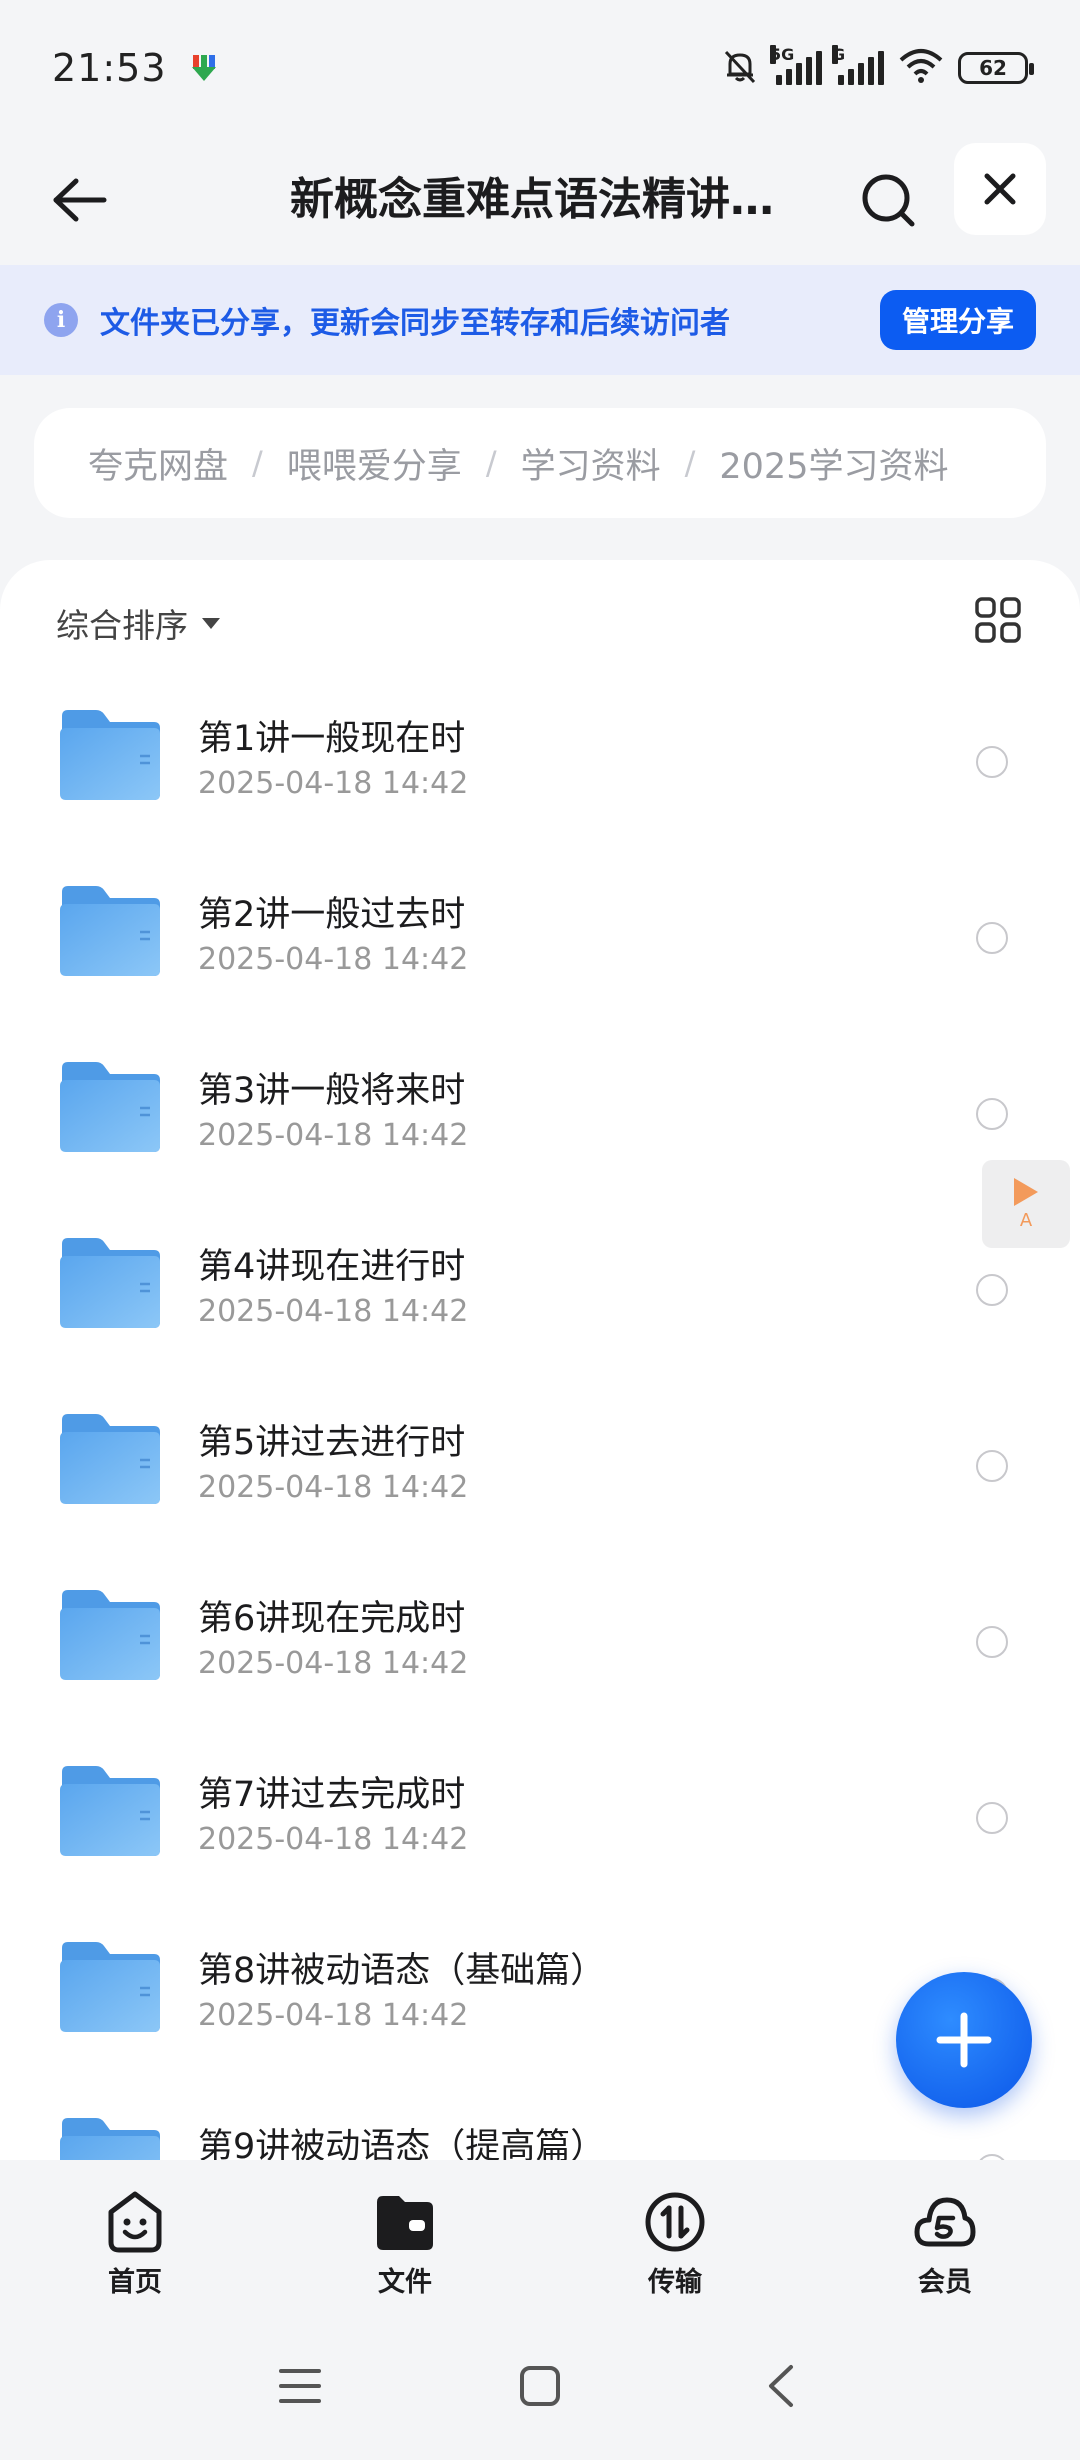 The width and height of the screenshot is (1080, 2460). What do you see at coordinates (540, 950) in the screenshot?
I see `file-list-item: 第2讲一般过去时 2025-04-18 14:42` at bounding box center [540, 950].